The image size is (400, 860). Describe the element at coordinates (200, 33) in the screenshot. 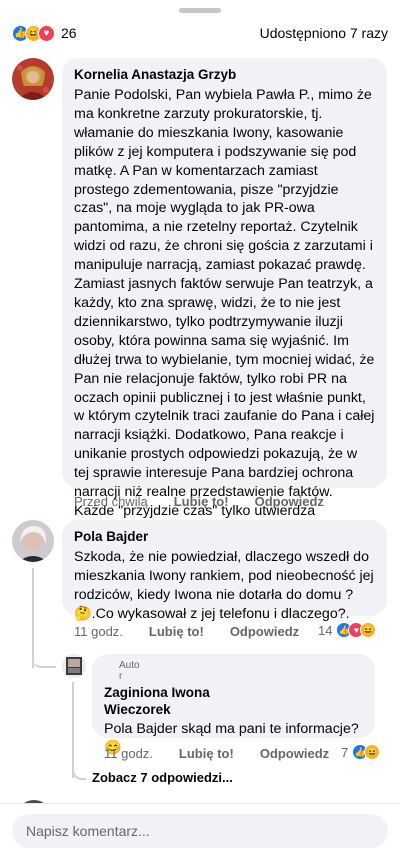

I see `reactions-summary: 👍 😆 ♥ 26 Udostępniono 7 razy` at that location.